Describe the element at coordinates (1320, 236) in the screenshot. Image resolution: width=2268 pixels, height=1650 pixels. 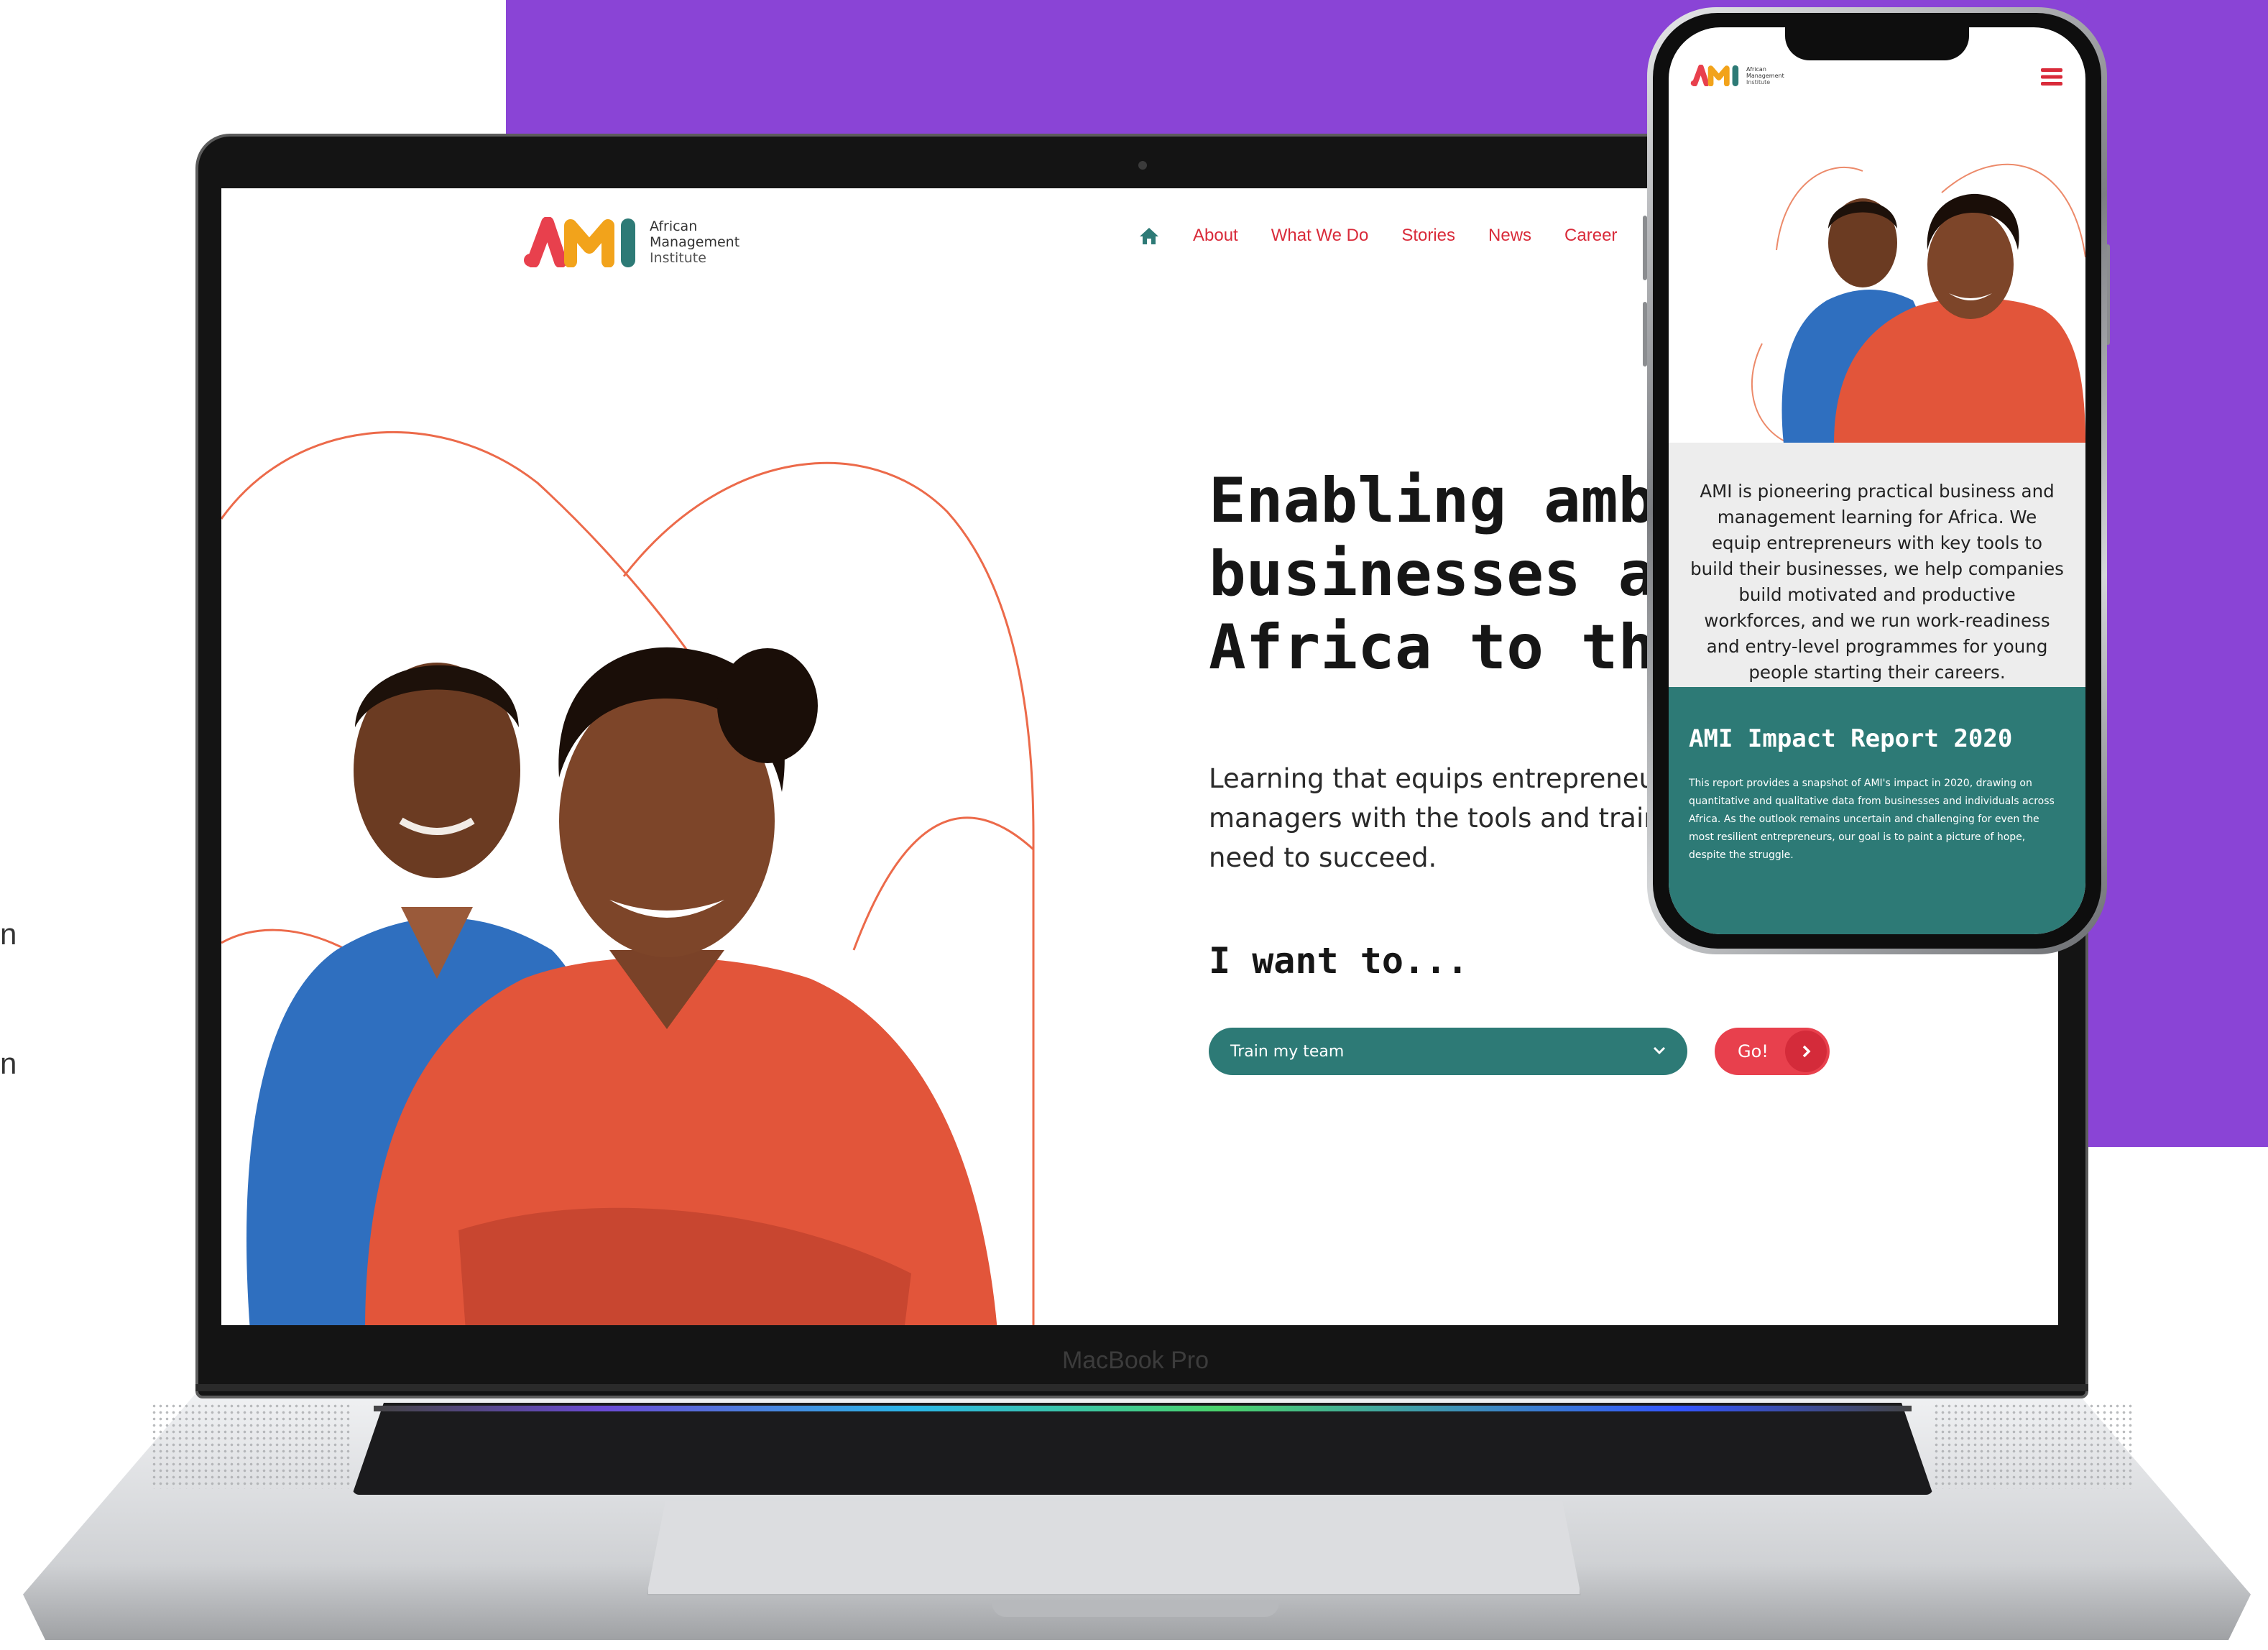
I see `nav-what-we-do: What We Do` at that location.